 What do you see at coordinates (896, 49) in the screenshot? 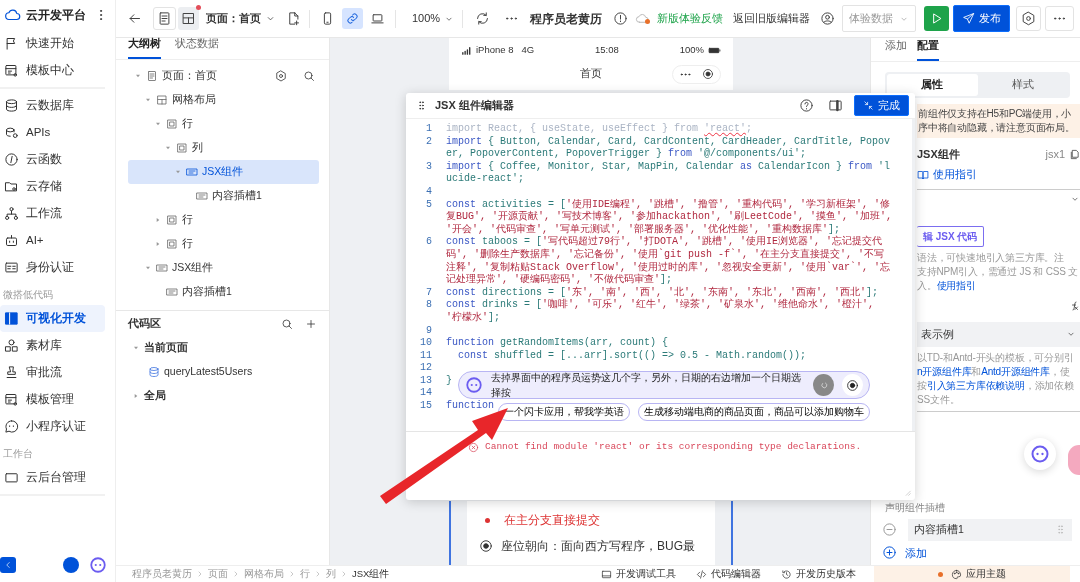
I see `panel-tab: 添加` at bounding box center [896, 49].